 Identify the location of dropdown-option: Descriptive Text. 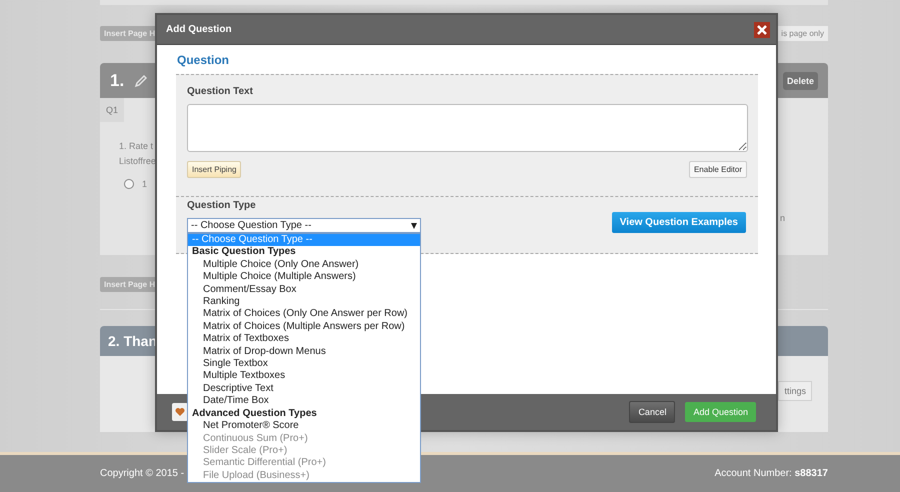
(304, 389).